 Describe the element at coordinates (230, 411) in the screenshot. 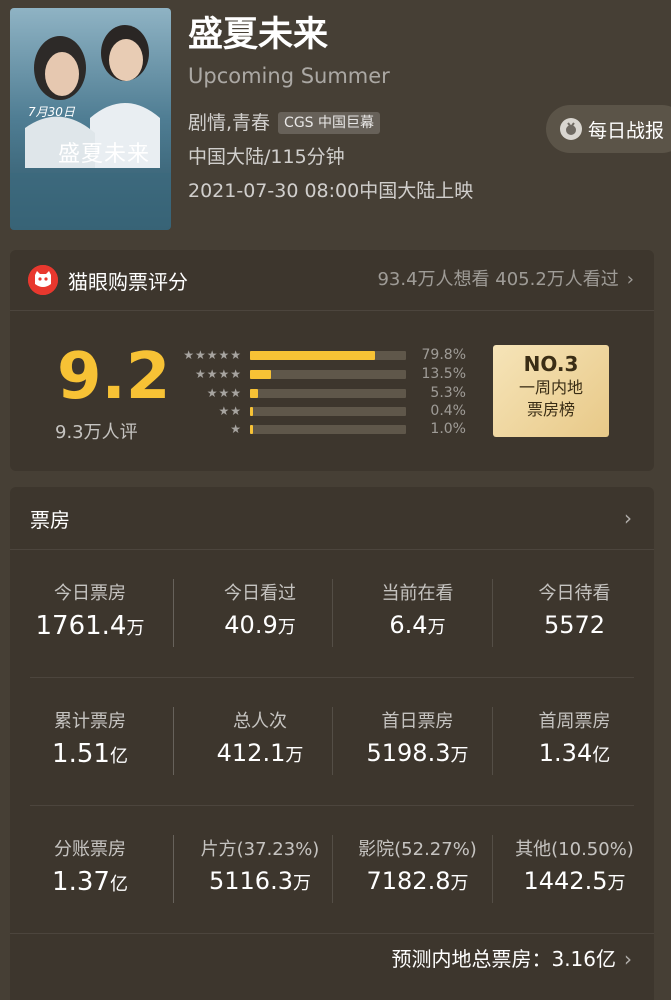

I see `star-rating-icon: ★★` at that location.